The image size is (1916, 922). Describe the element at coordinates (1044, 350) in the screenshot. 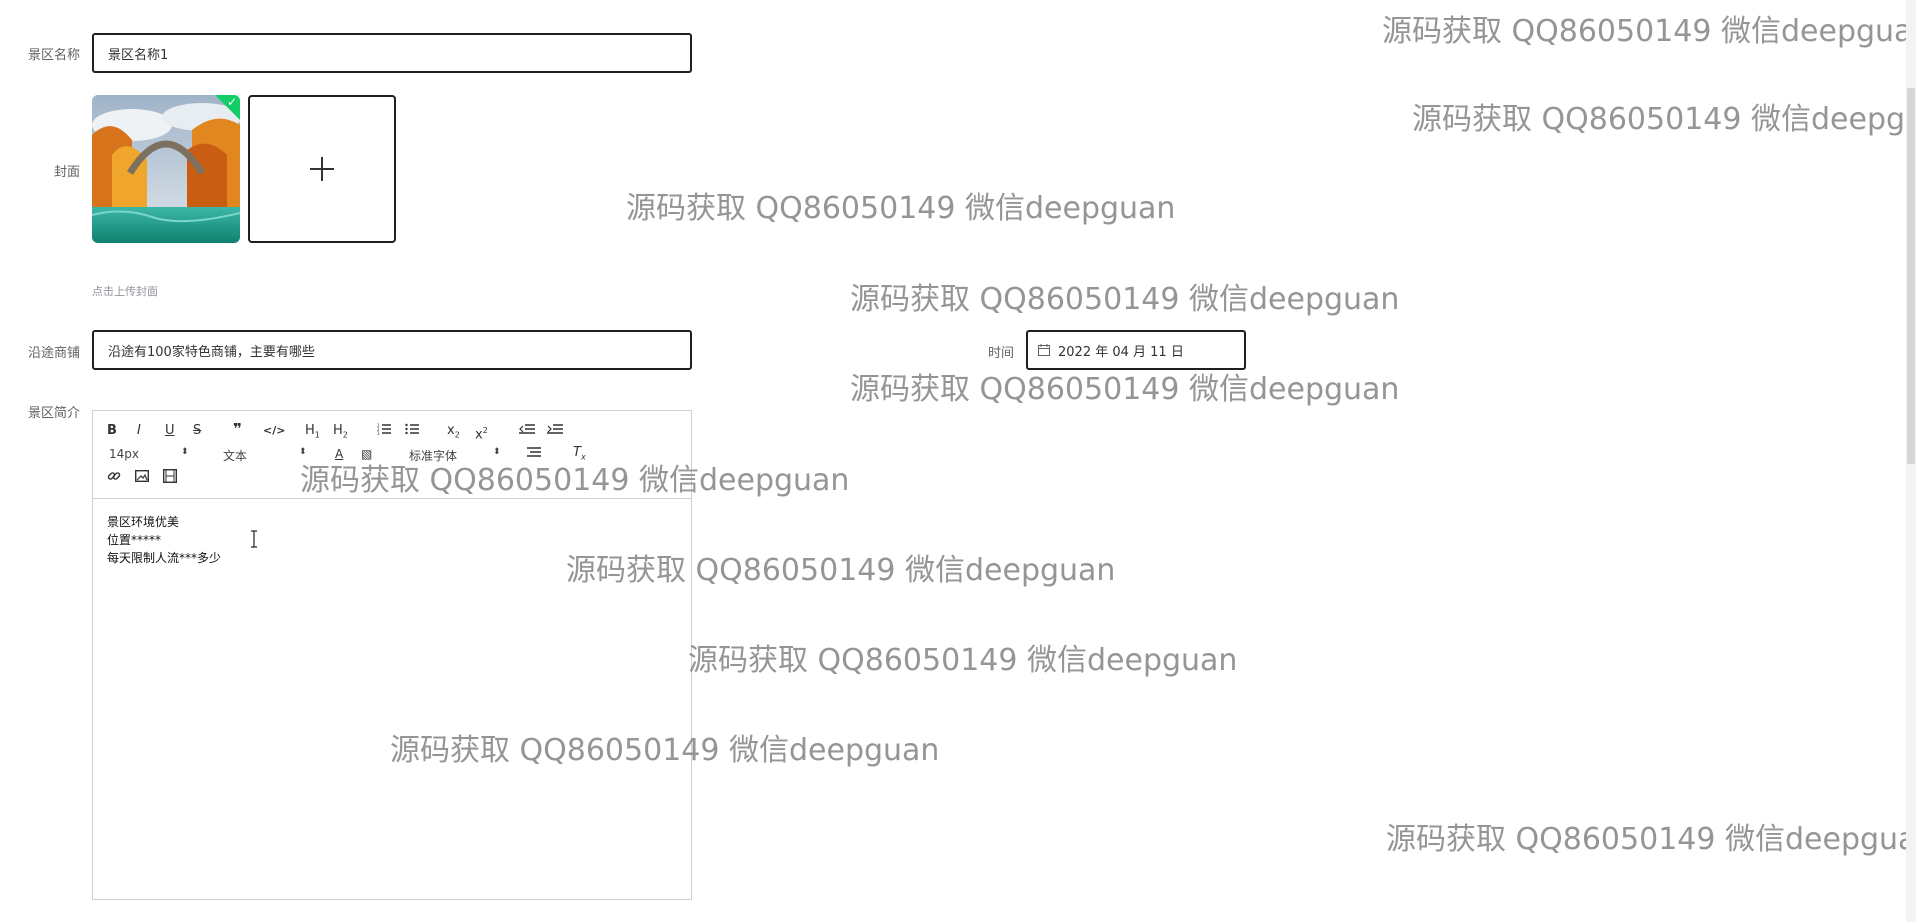

I see `calendar-icon` at that location.